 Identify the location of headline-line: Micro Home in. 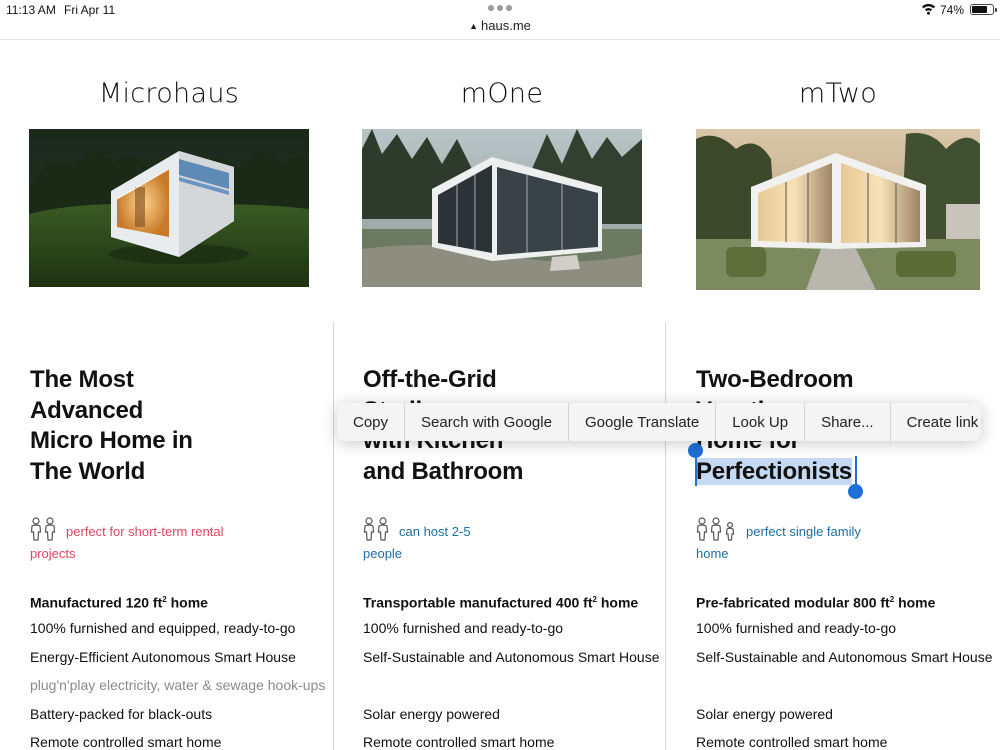
(111, 440).